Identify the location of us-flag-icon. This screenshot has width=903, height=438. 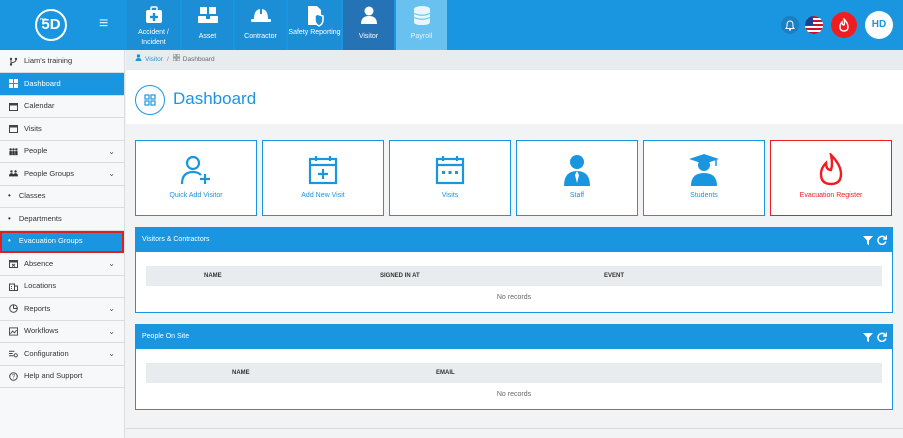
(814, 25).